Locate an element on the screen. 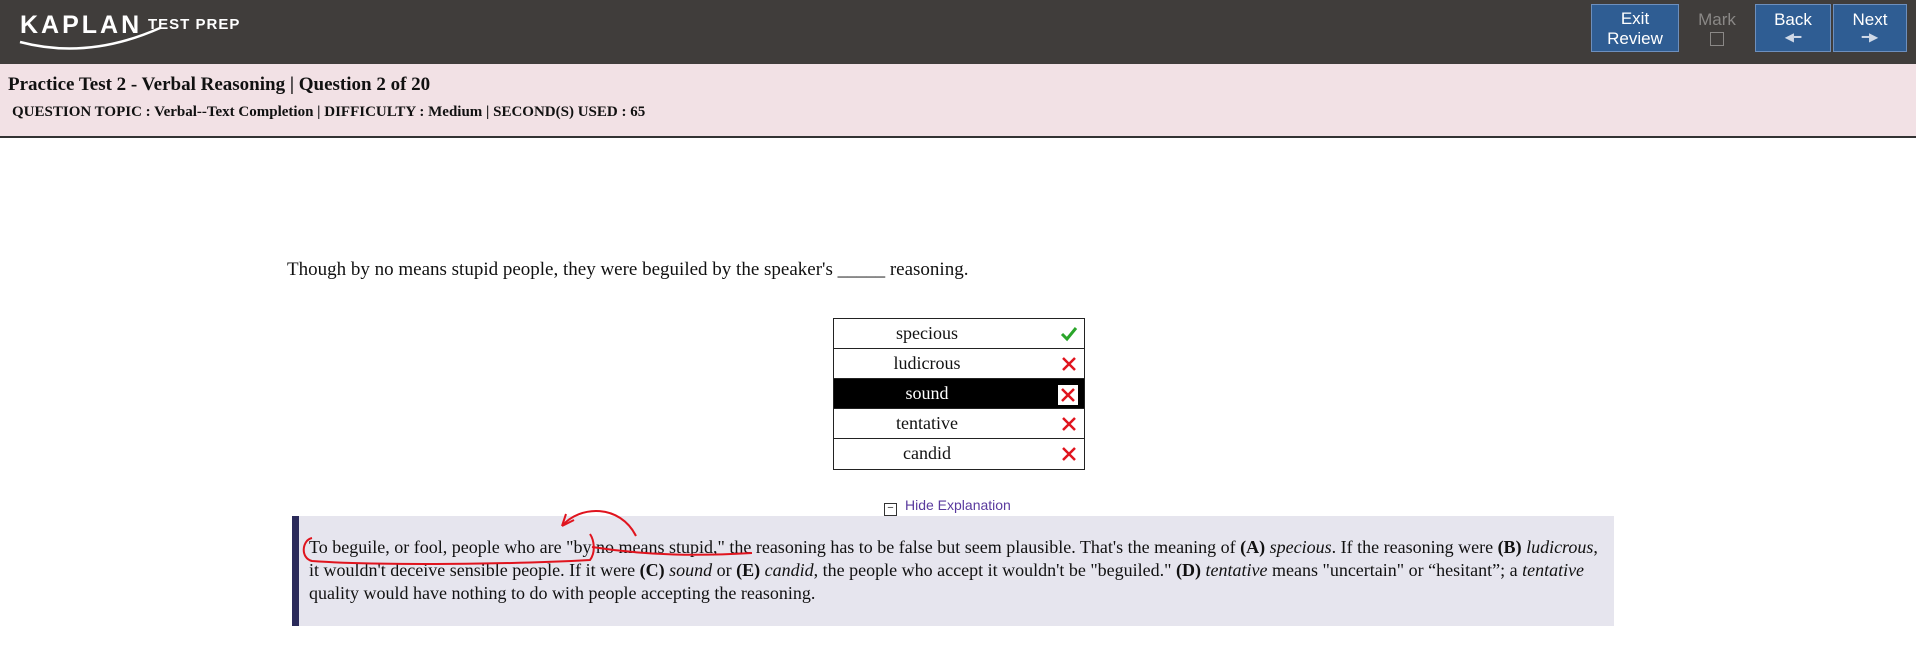 The height and width of the screenshot is (647, 1916). mark-button: Mark is located at coordinates (1717, 28).